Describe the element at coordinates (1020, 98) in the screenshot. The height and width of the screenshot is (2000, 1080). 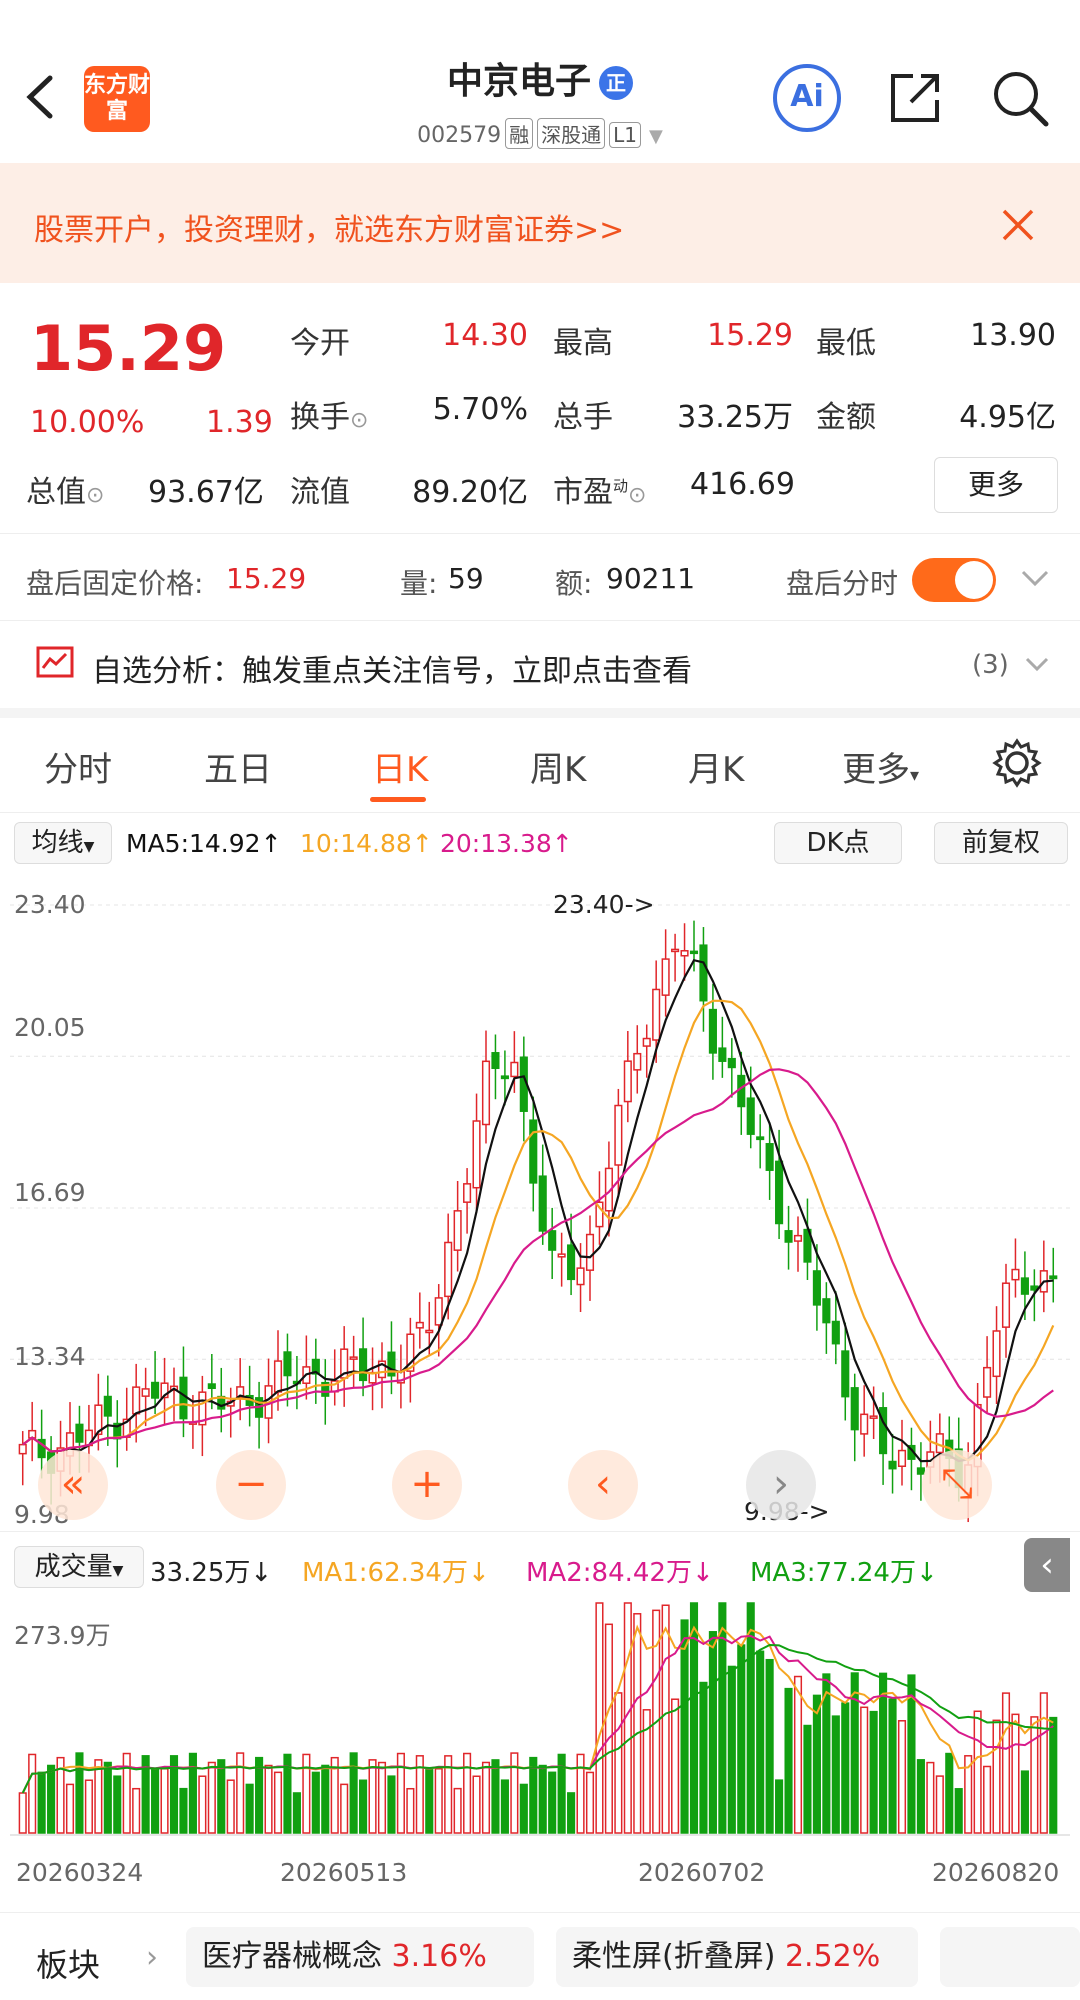
I see `search-icon` at that location.